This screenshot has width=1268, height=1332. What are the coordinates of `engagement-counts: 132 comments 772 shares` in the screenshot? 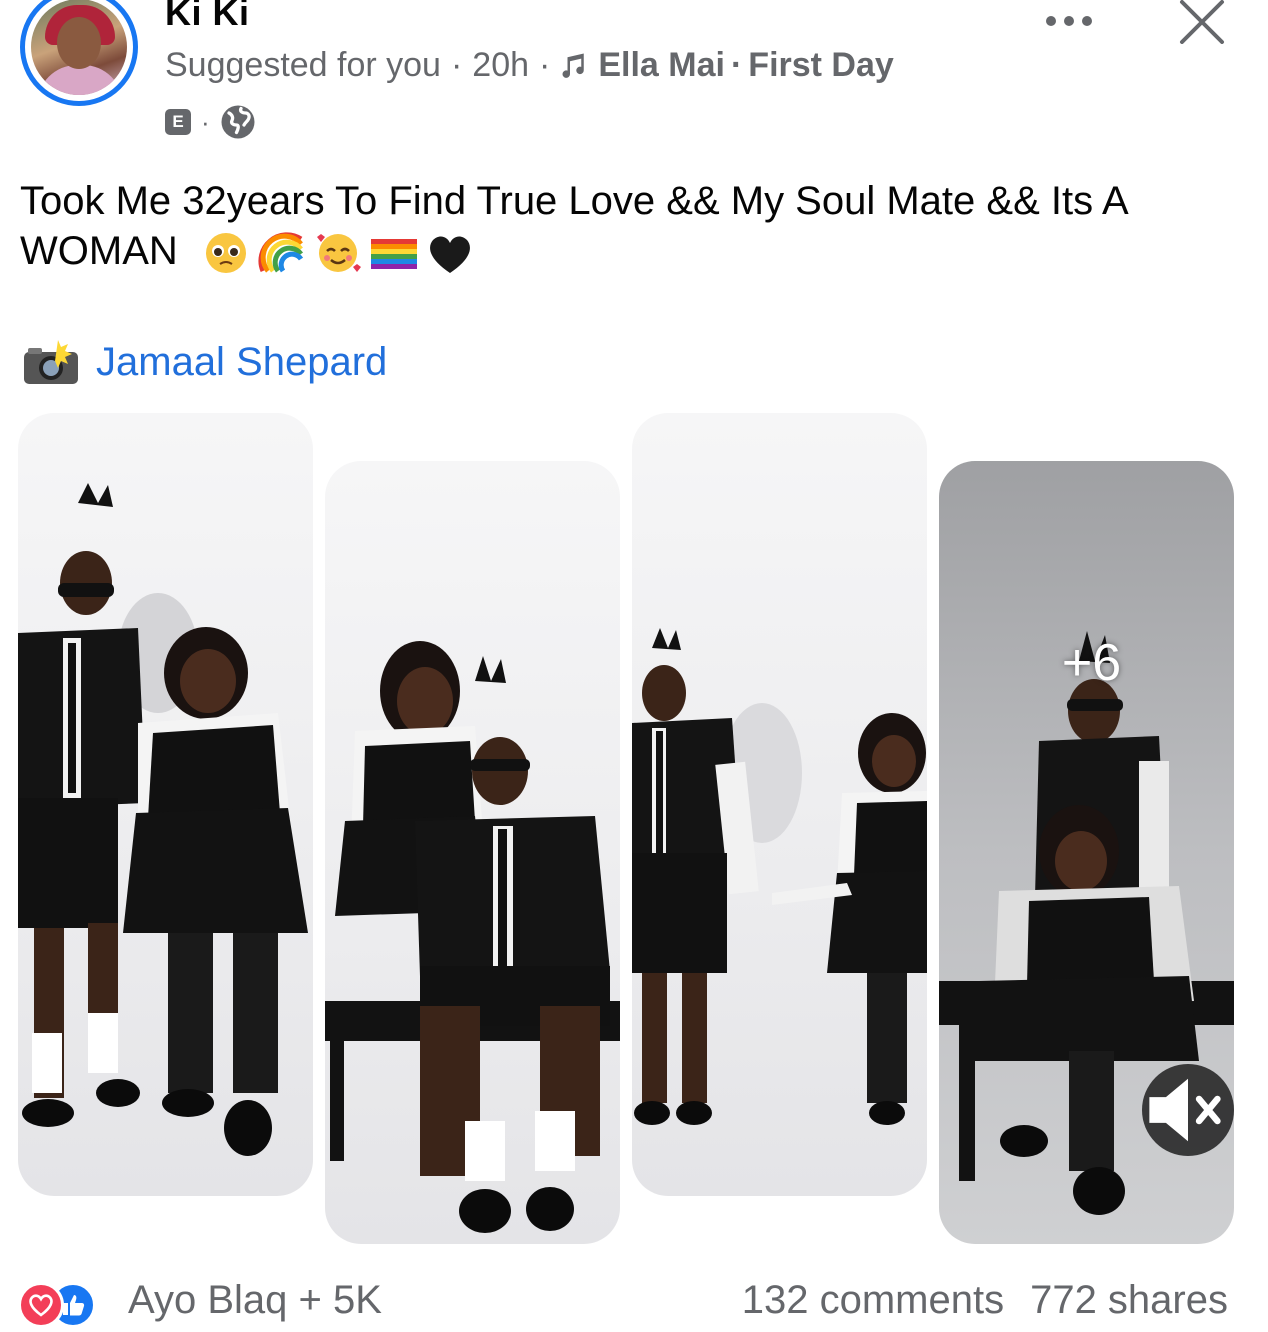 It's located at (985, 1300).